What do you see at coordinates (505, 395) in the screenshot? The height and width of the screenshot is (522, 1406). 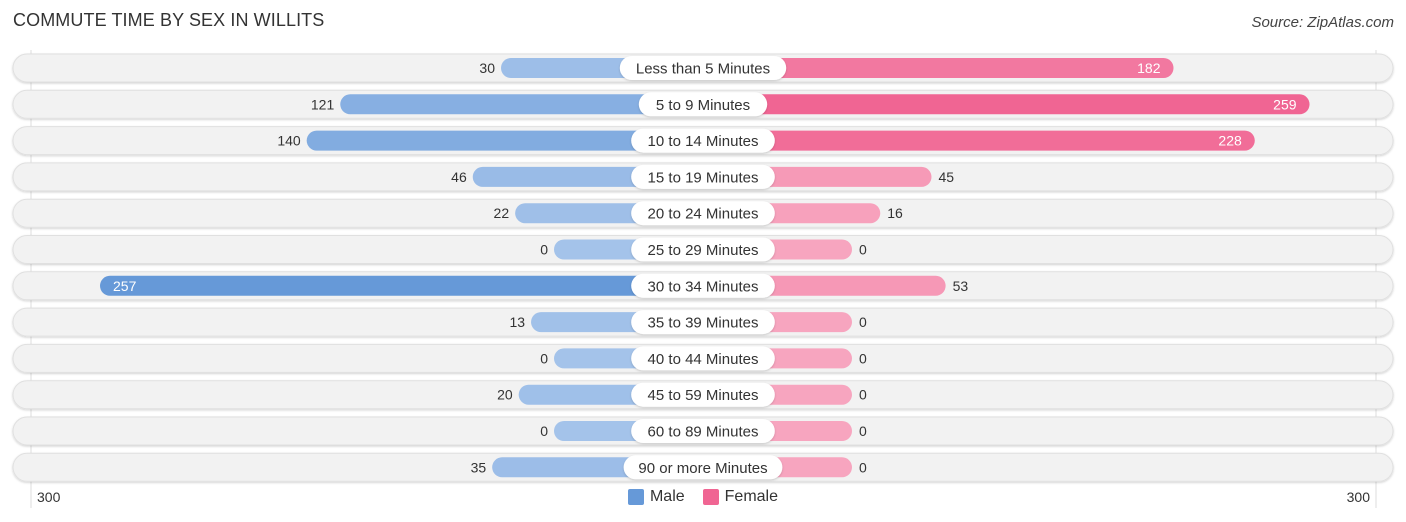 I see `value-label-male: 20` at bounding box center [505, 395].